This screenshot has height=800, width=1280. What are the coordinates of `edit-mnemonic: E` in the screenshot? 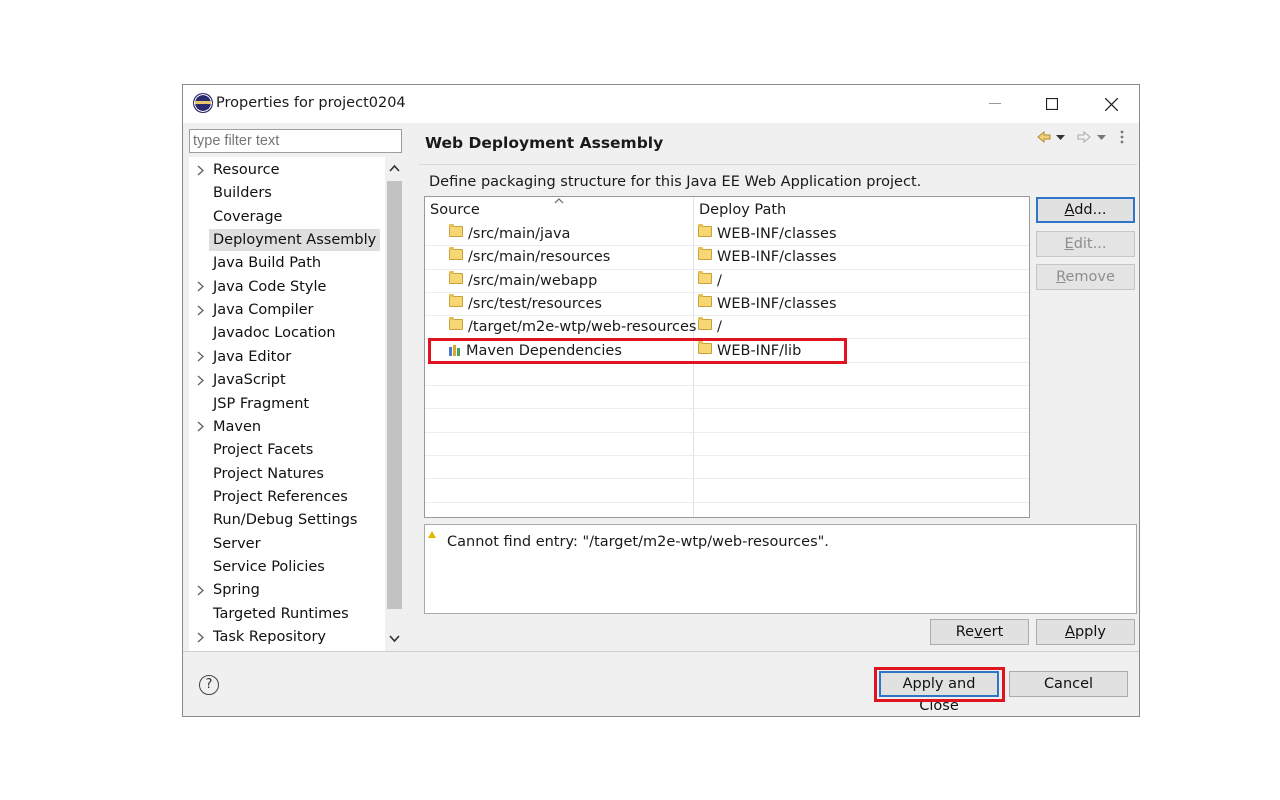 It's located at (1069, 244).